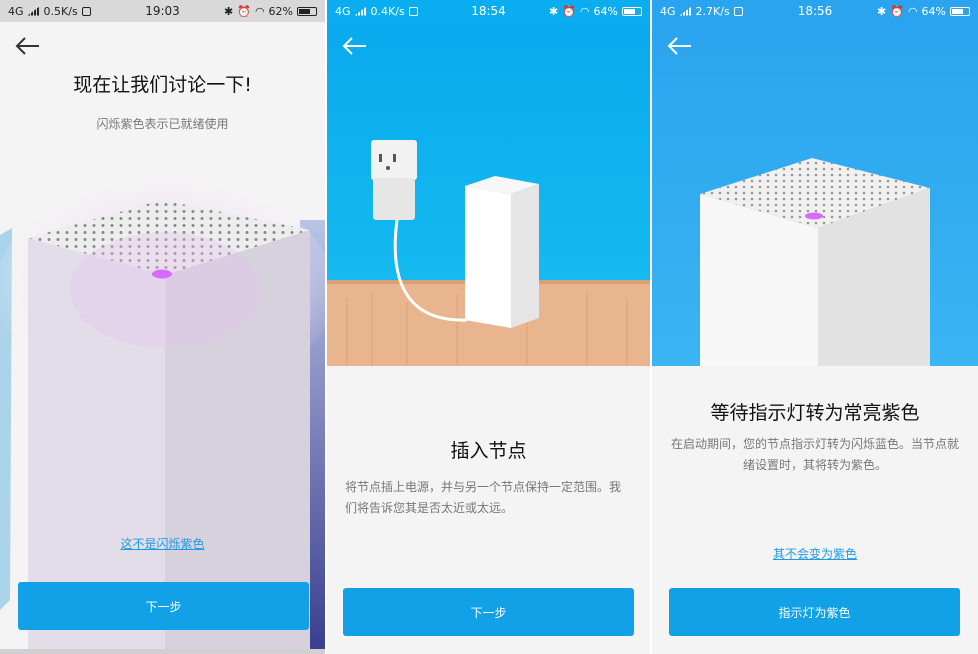 Image resolution: width=978 pixels, height=654 pixels. I want to click on page-subtitle: 闪烁紫色表示已就绪使用, so click(162, 124).